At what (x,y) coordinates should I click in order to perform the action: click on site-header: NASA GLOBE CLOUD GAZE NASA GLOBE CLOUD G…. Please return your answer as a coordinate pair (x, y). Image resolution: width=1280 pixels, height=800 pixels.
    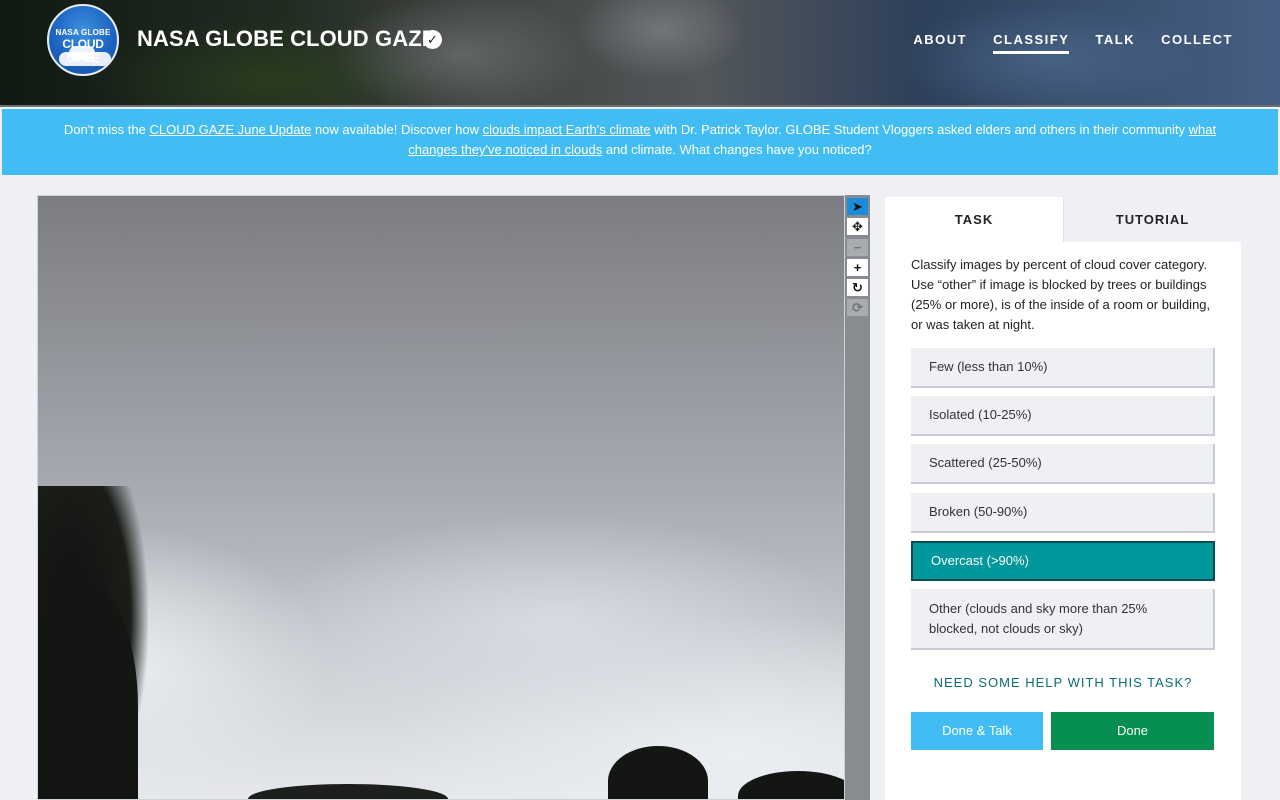
    Looking at the image, I should click on (640, 53).